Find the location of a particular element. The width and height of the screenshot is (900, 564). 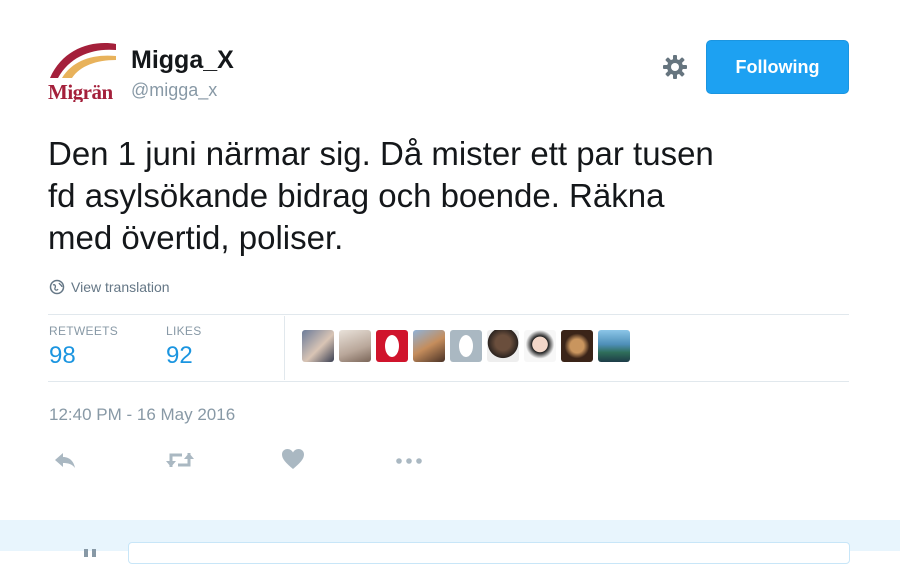

retweets-stat: RETWEETS 98 is located at coordinates (83, 347).